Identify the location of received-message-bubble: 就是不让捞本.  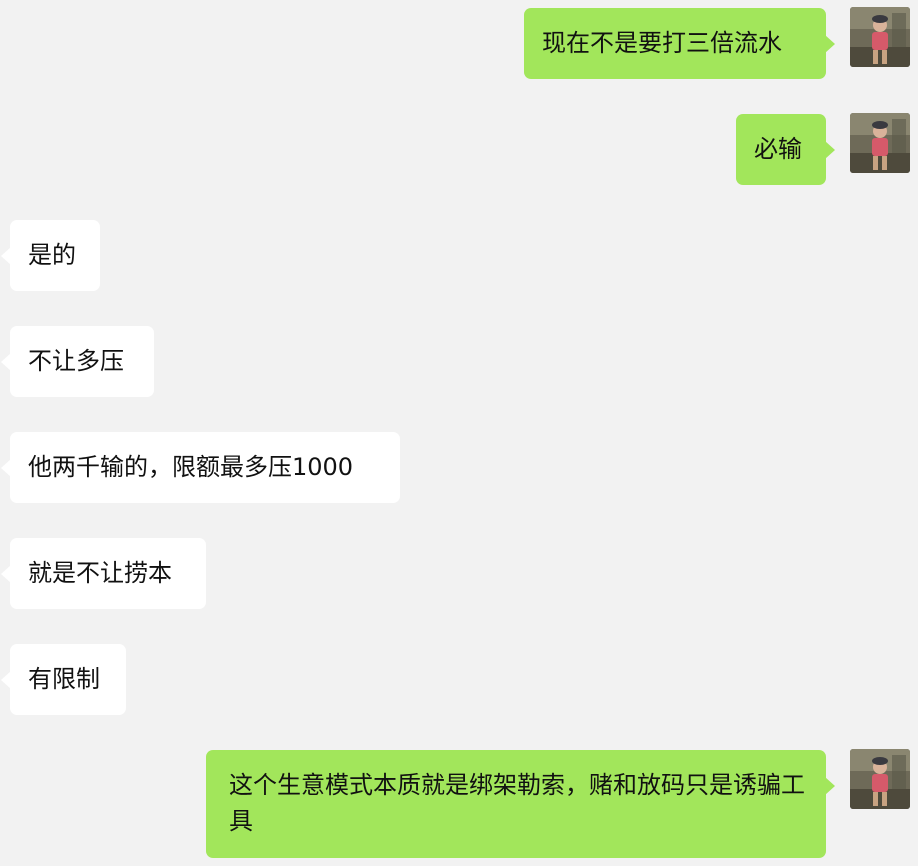
(103, 573).